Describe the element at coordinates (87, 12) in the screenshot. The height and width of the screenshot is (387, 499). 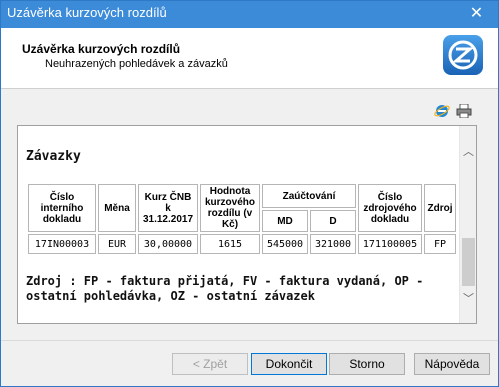
I see `window-title: Uzávěrka kurzových rozdílů` at that location.